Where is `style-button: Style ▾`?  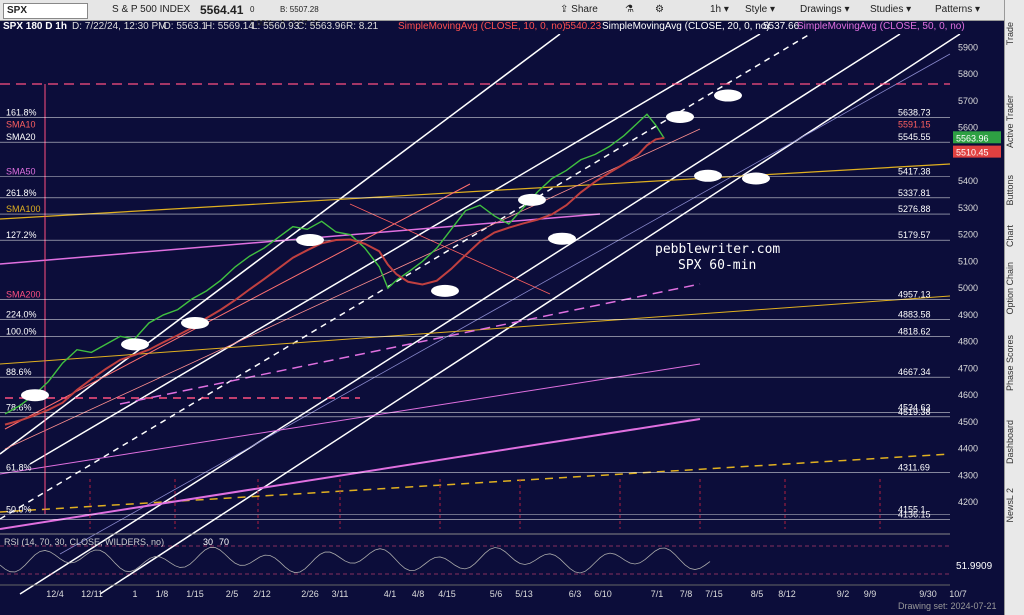 style-button: Style ▾ is located at coordinates (760, 10).